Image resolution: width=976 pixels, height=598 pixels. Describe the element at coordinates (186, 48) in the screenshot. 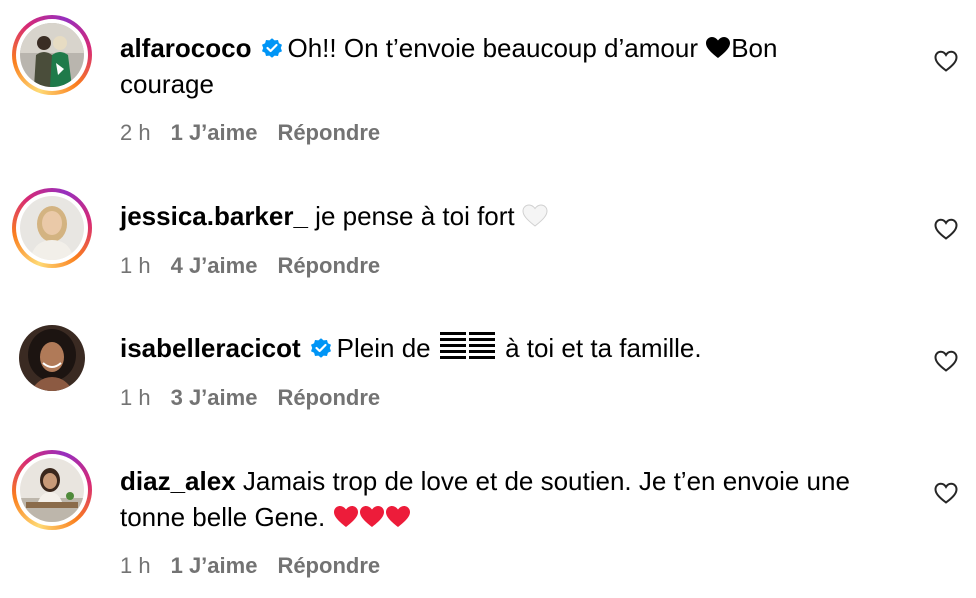

I see `comment-username: alfarococo` at that location.